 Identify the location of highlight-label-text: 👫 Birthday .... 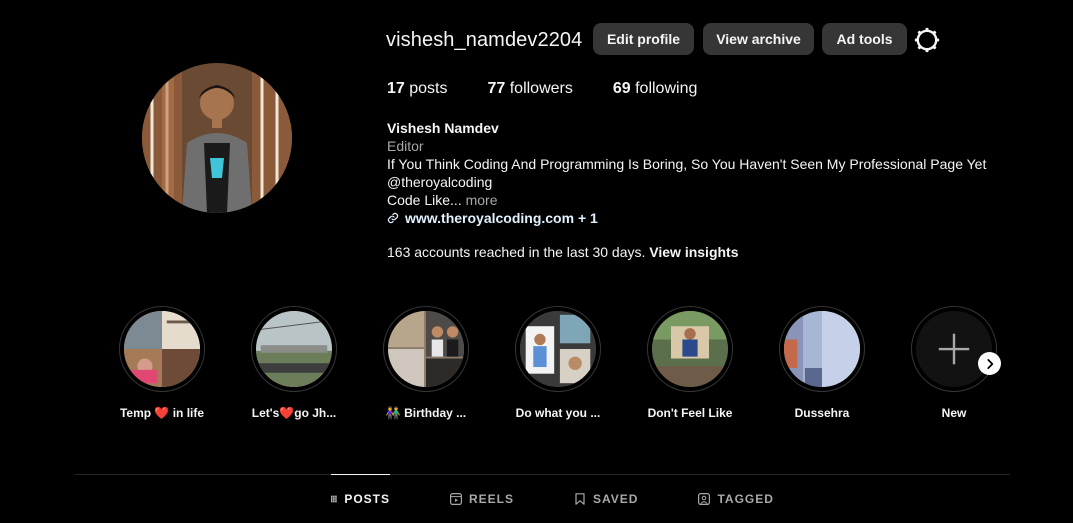
(426, 413).